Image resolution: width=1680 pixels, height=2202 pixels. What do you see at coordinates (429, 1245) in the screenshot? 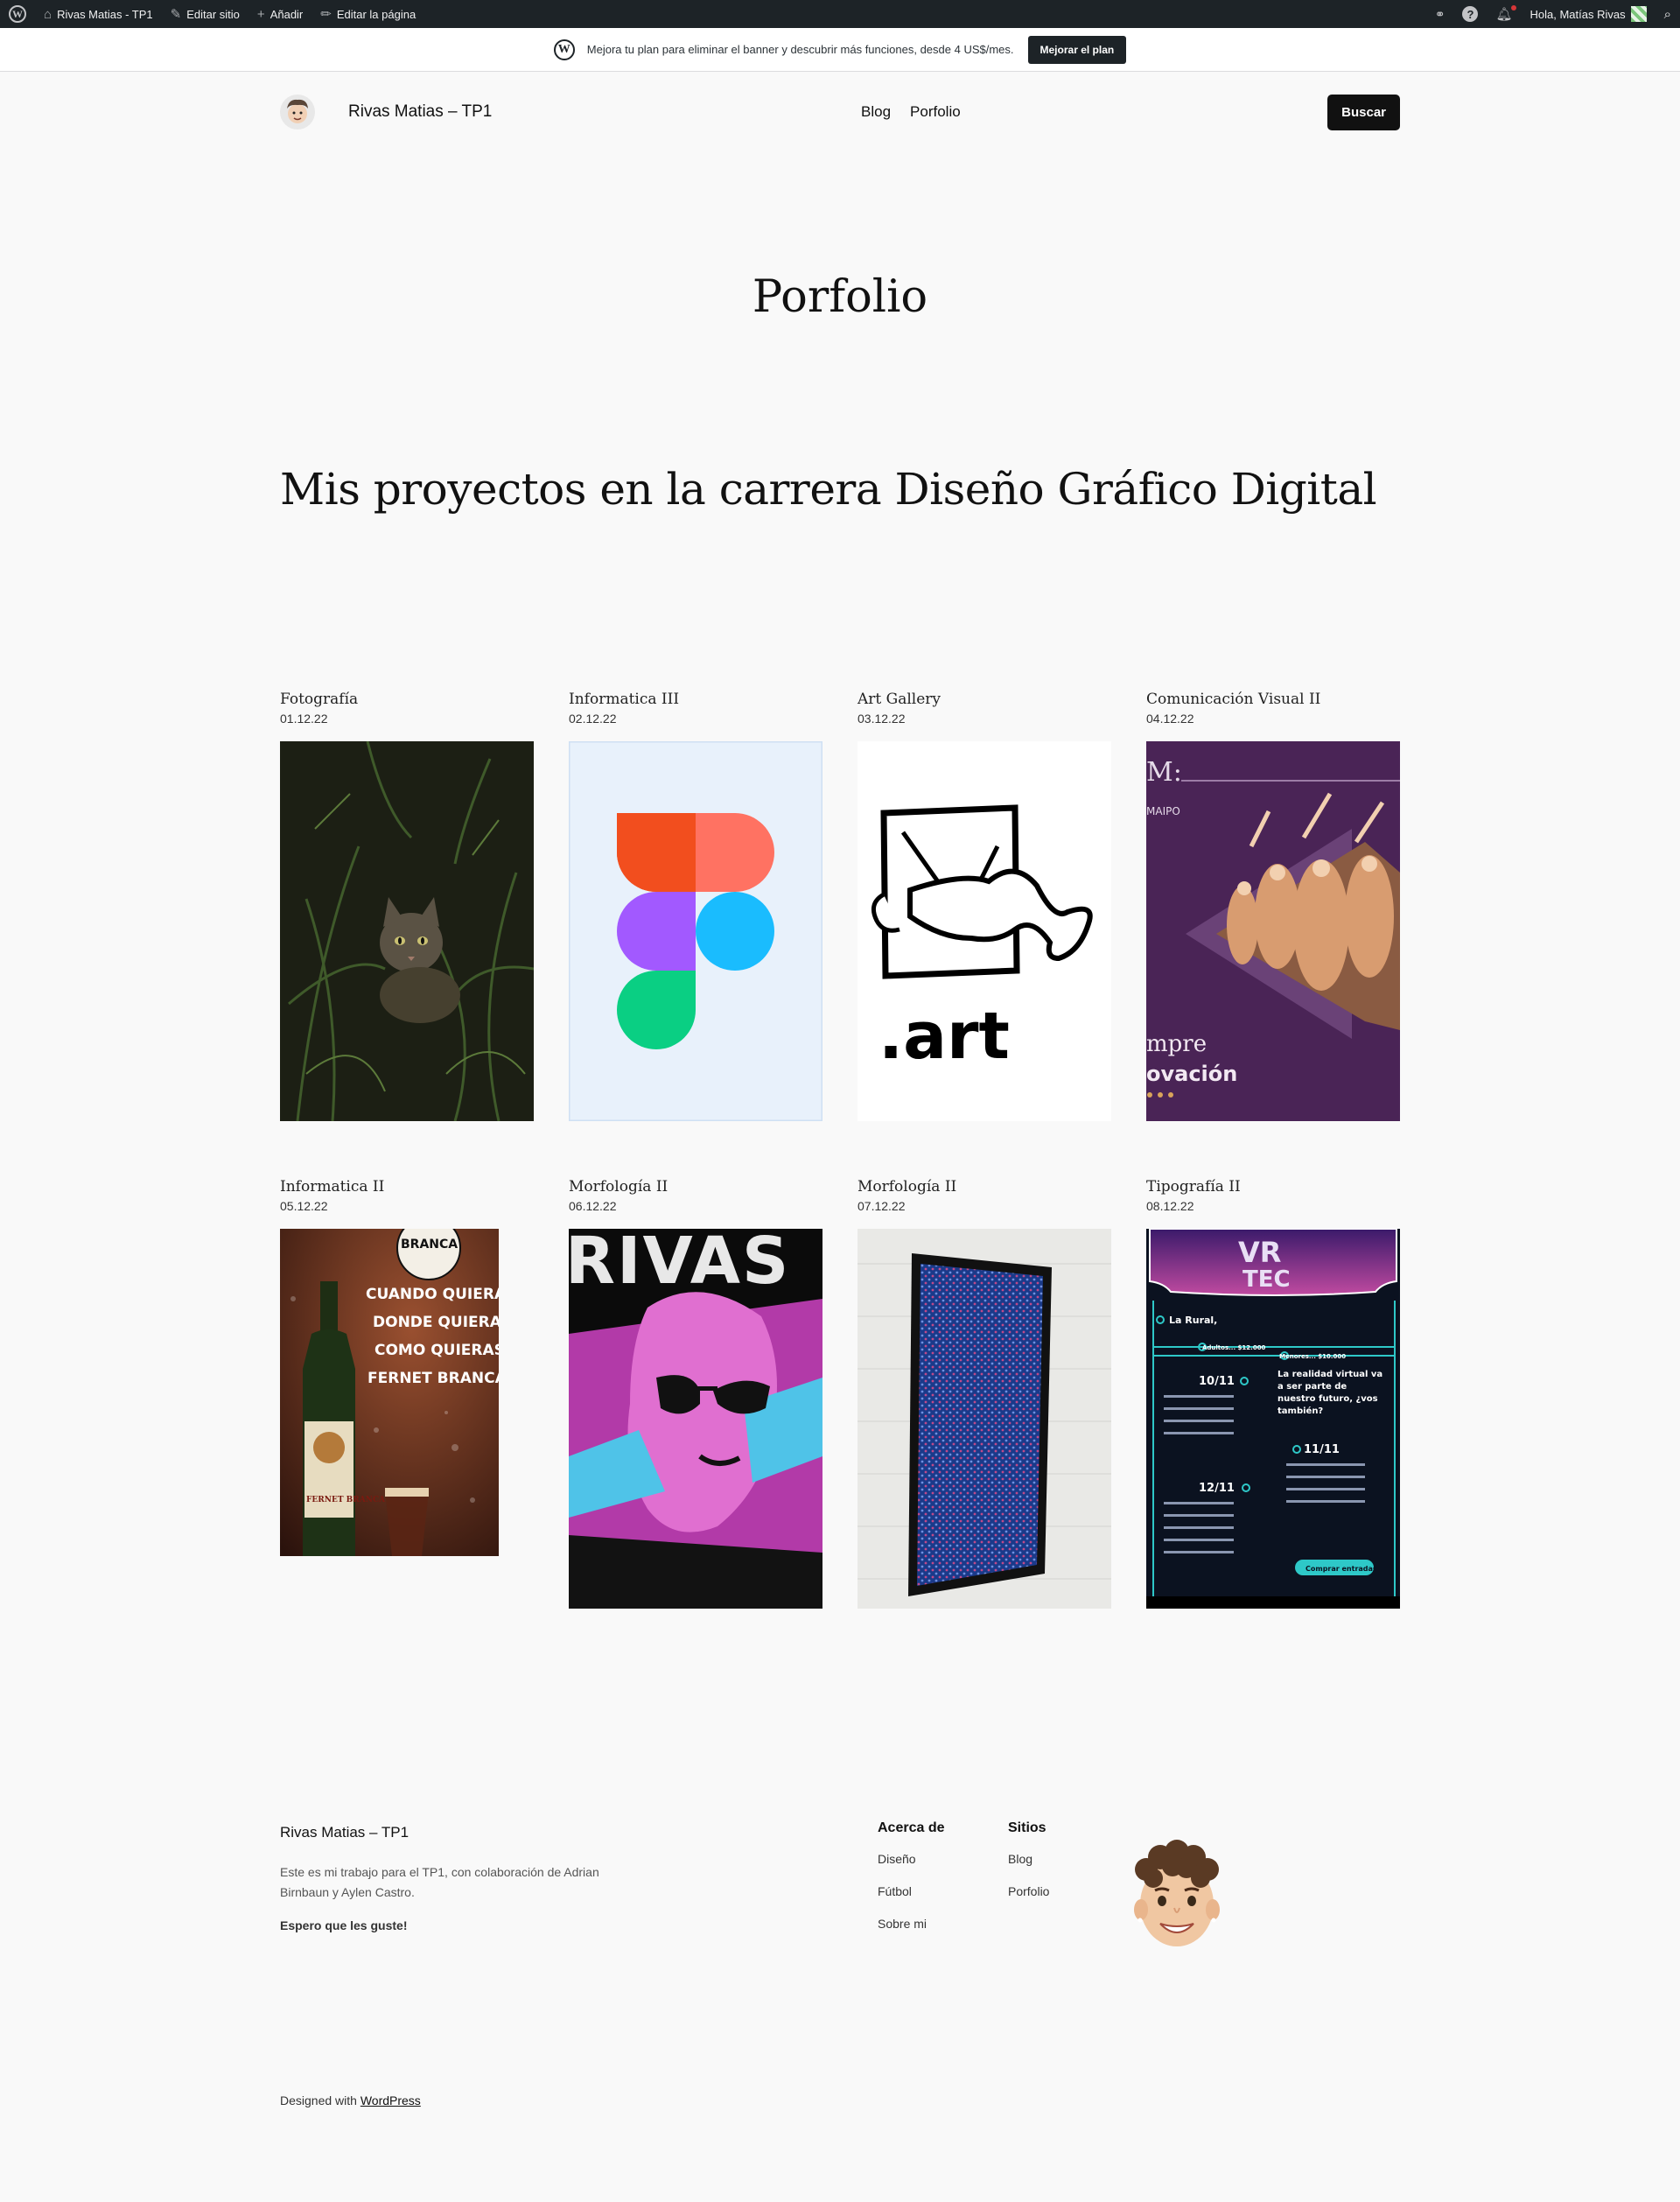
I see `branca-logo-text: BRANCA` at bounding box center [429, 1245].